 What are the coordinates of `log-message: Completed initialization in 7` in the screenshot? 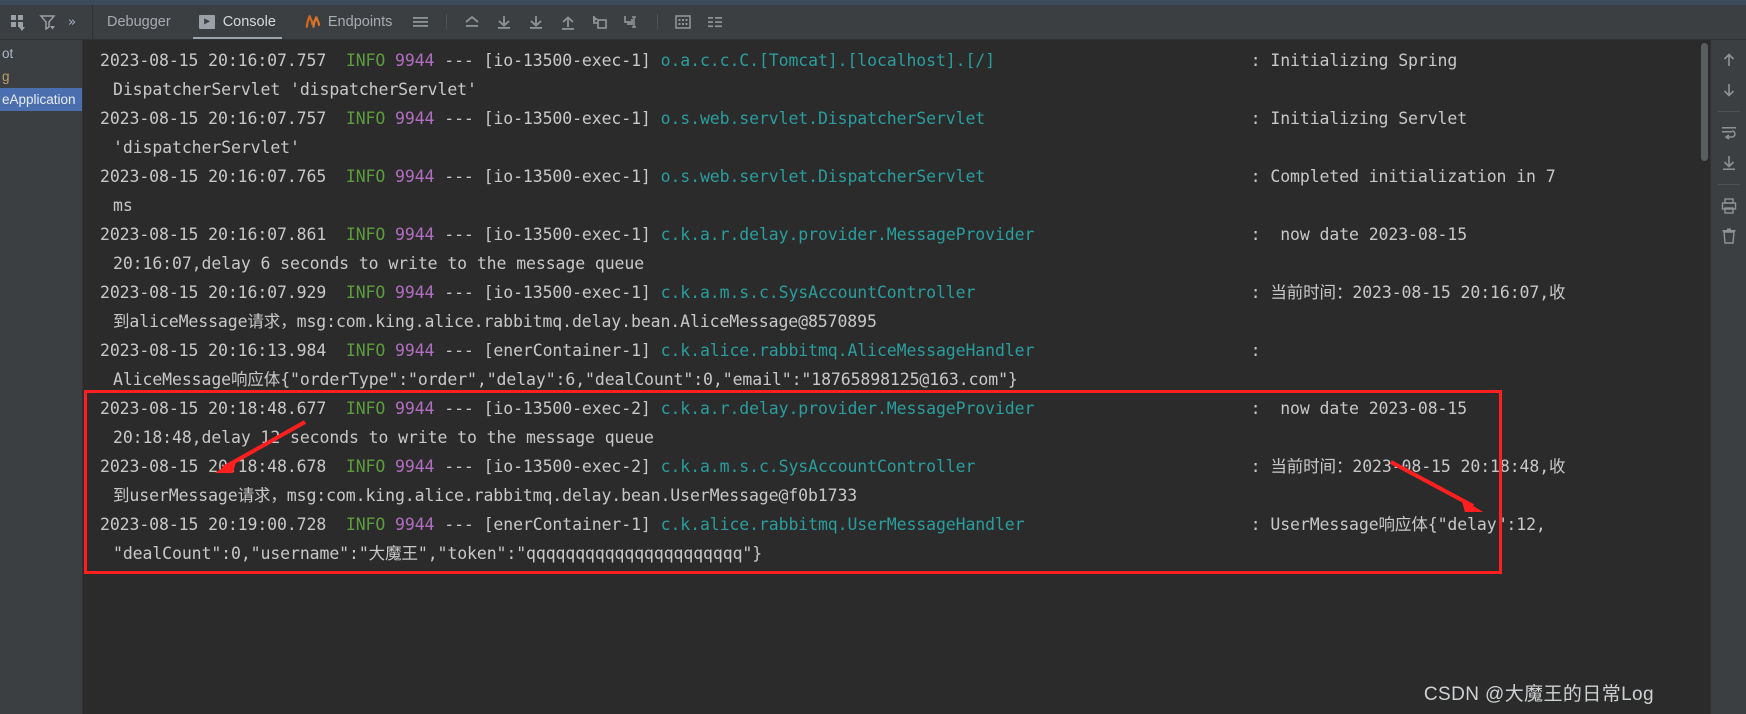 It's located at (1413, 176).